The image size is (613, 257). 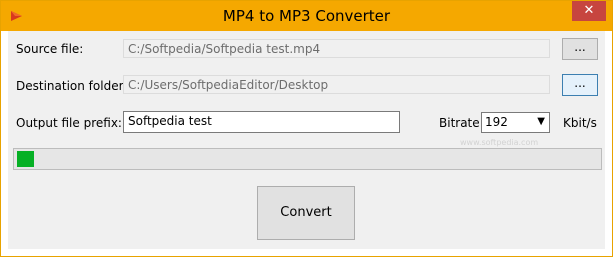 I want to click on output-prefix-label: Output file prefix:, so click(x=69, y=123).